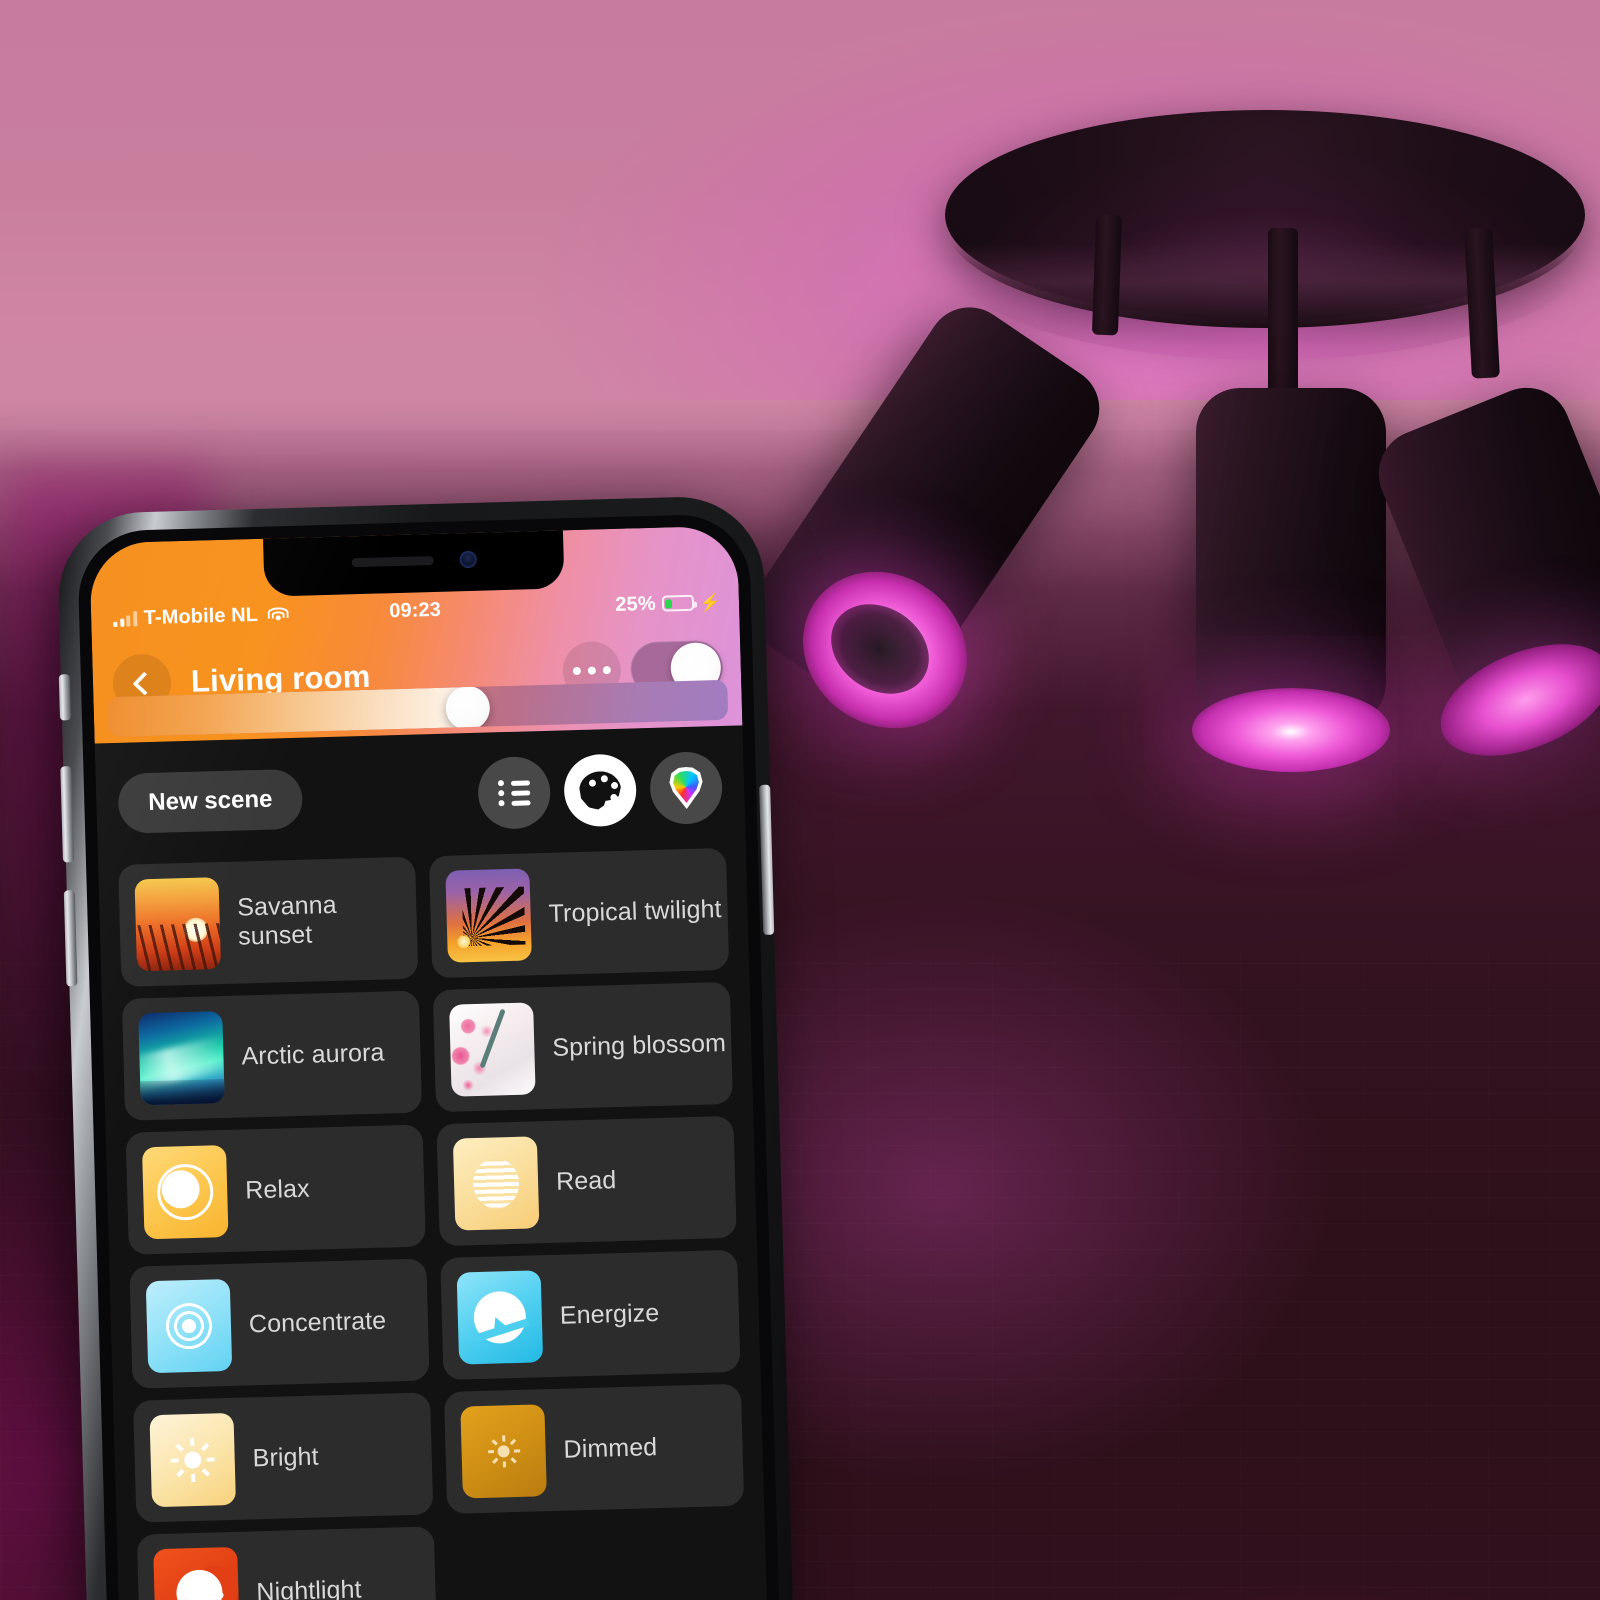 The width and height of the screenshot is (1600, 1600). I want to click on status-bar-right: 25% ⚡, so click(668, 603).